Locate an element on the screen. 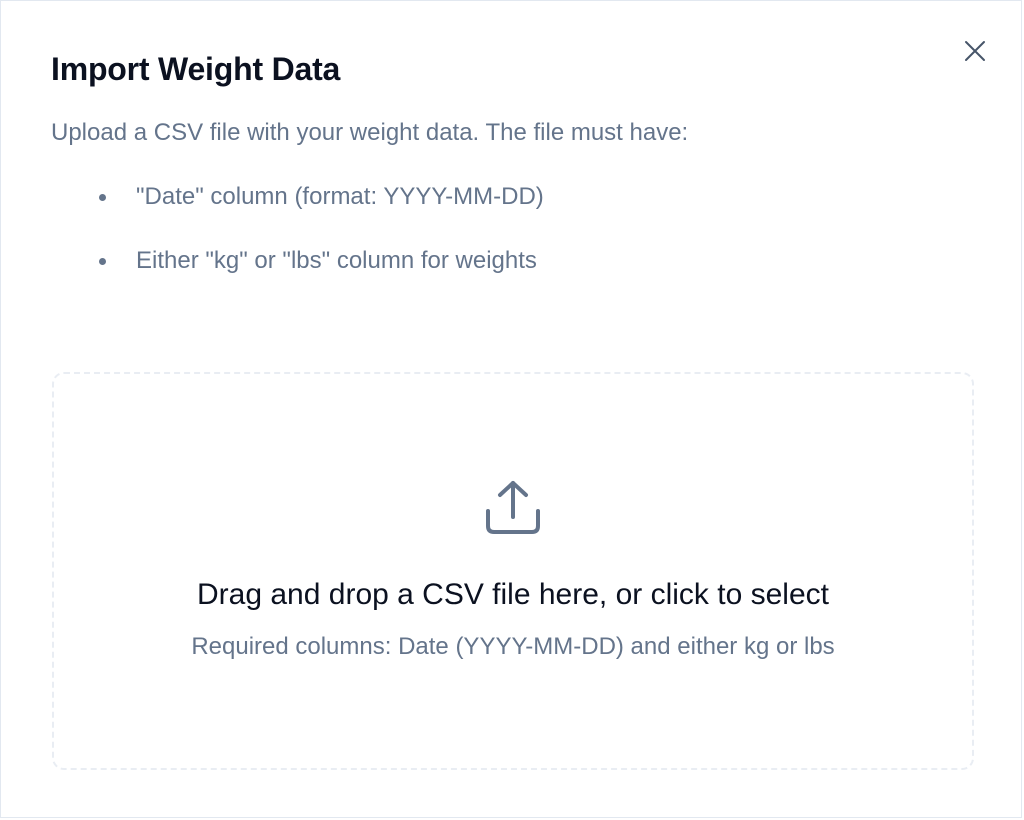 Image resolution: width=1024 pixels, height=820 pixels. requirement-item: "Date" column (format: YYYY-MM-DD) is located at coordinates (297, 213).